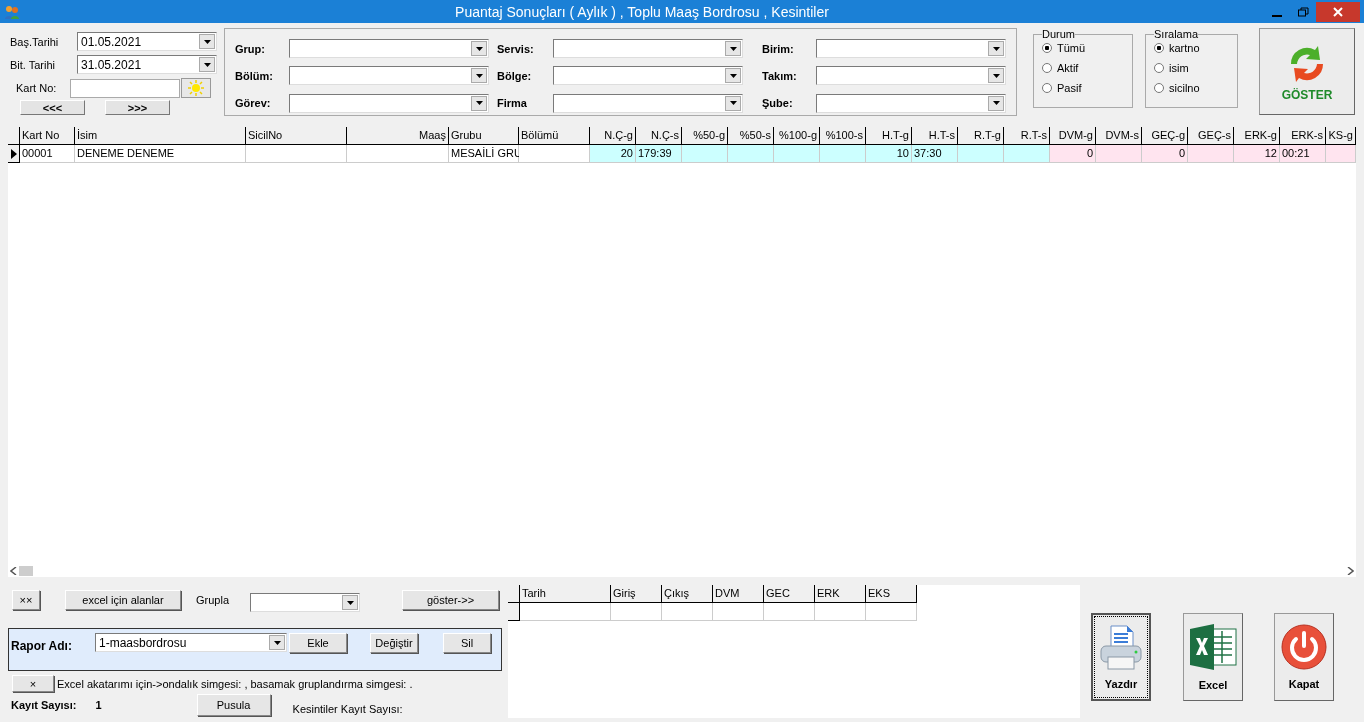 The height and width of the screenshot is (722, 1364). I want to click on card-no-field, so click(125, 88).